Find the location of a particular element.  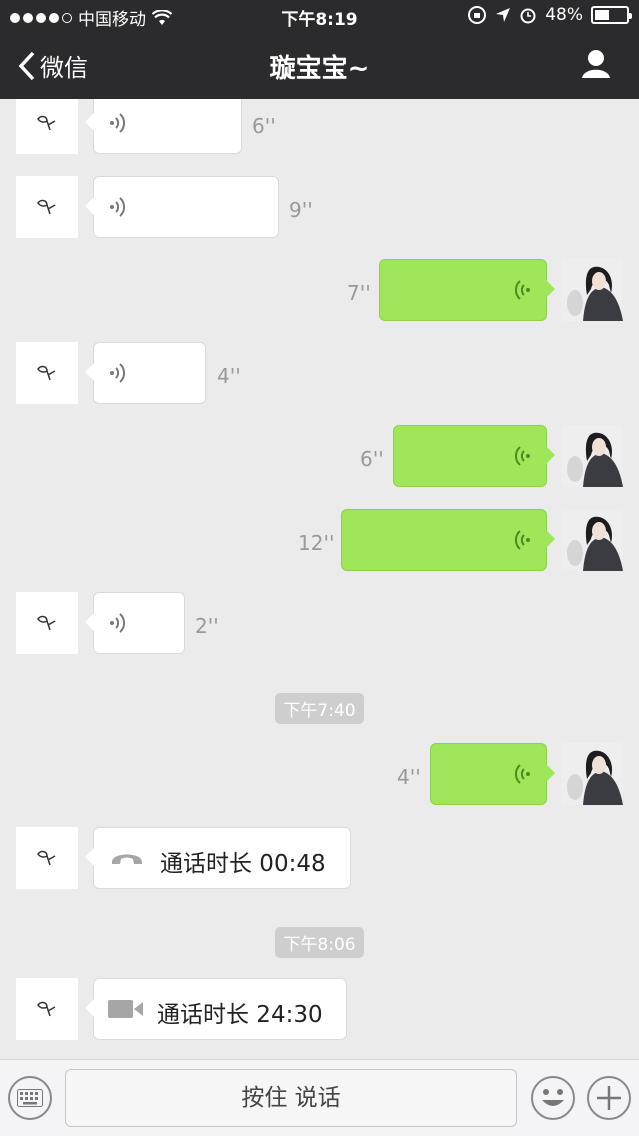

timestamp: 下午7:40 is located at coordinates (319, 708).